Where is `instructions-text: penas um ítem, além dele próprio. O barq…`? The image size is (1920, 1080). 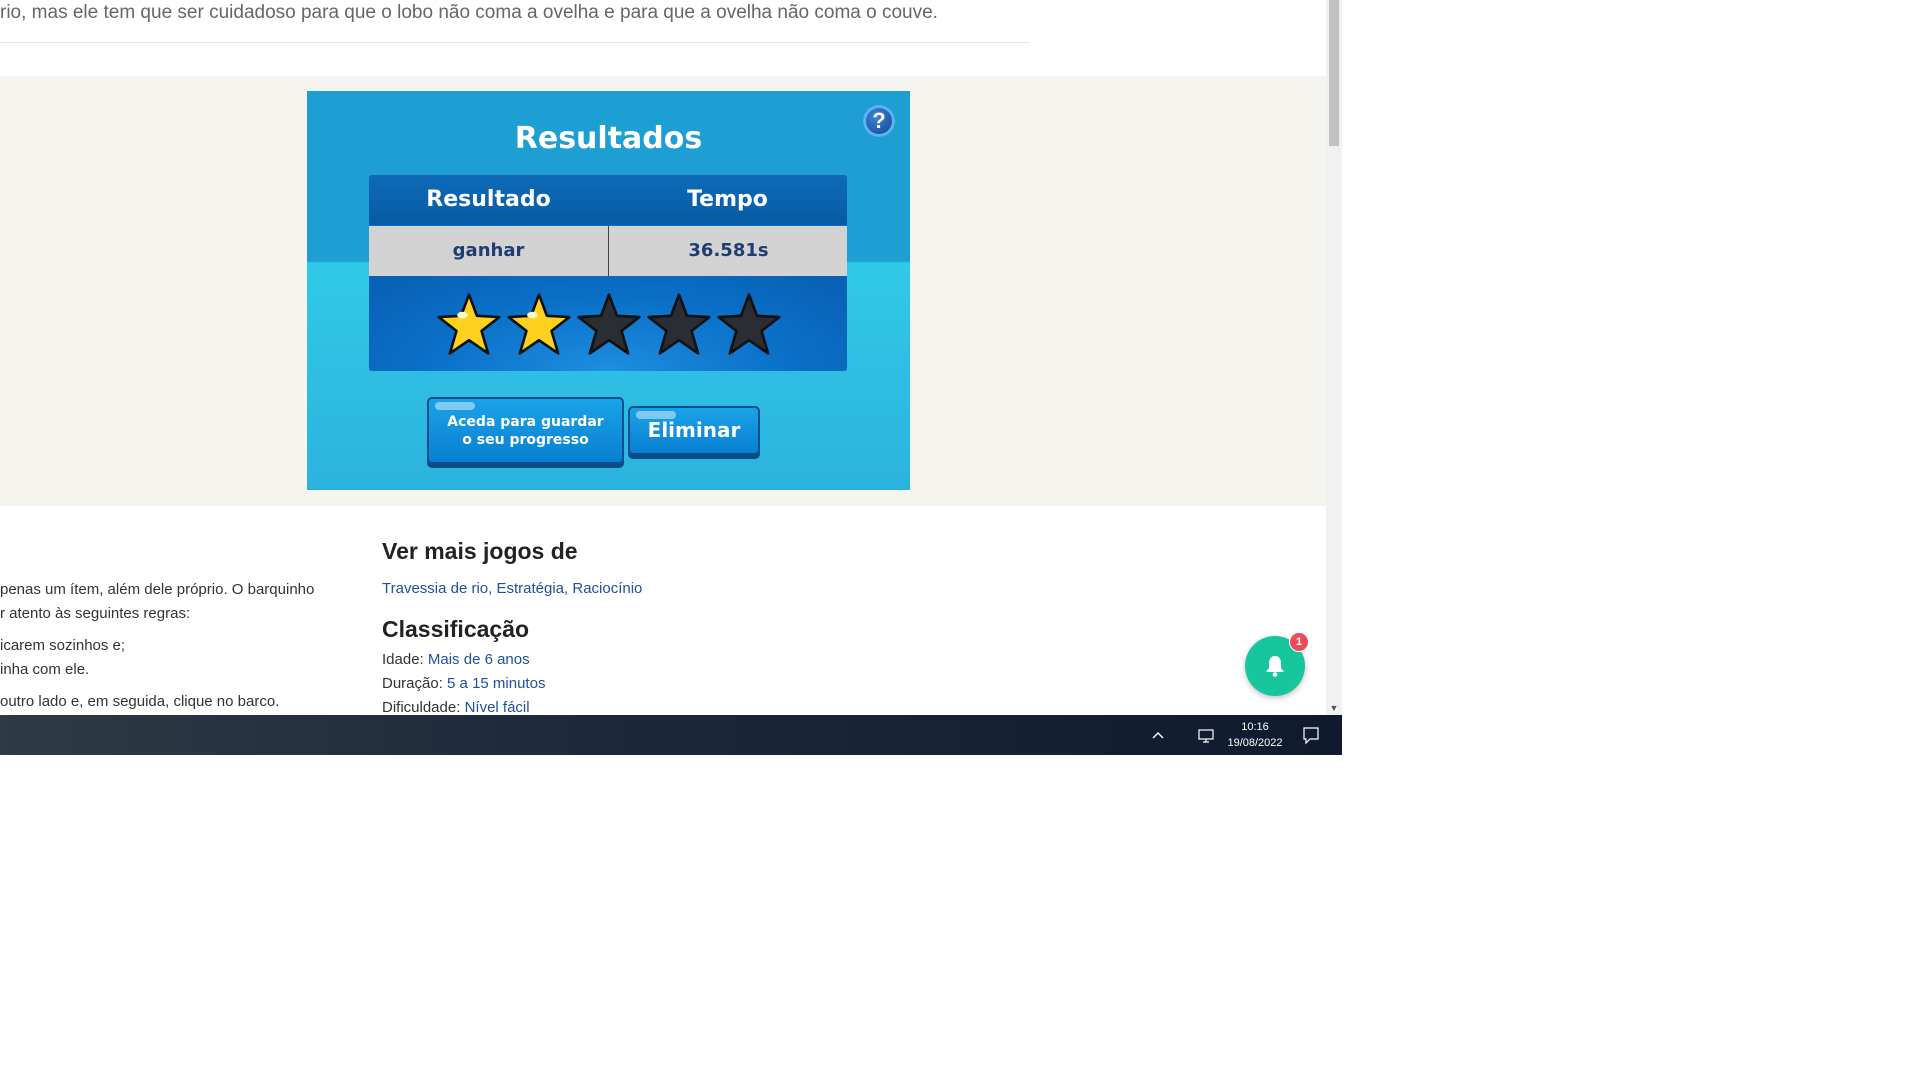
instructions-text: penas um ítem, além dele próprio. O barq… is located at coordinates (170, 646).